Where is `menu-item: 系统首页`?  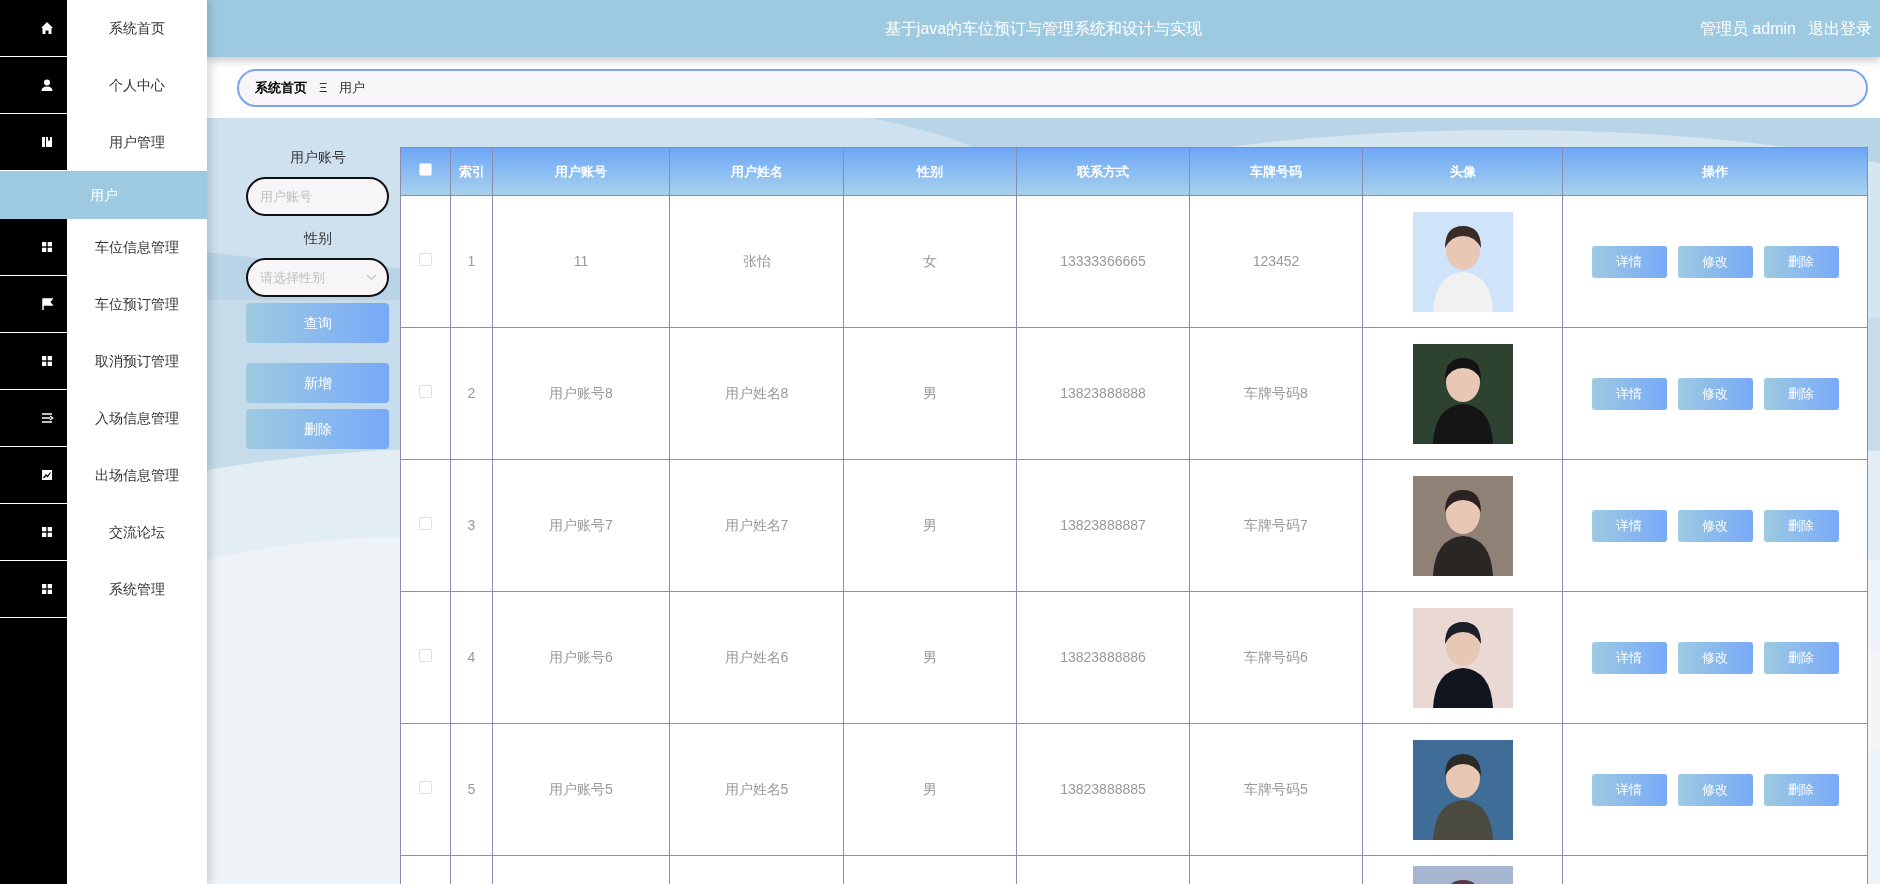
menu-item: 系统首页 is located at coordinates (137, 28).